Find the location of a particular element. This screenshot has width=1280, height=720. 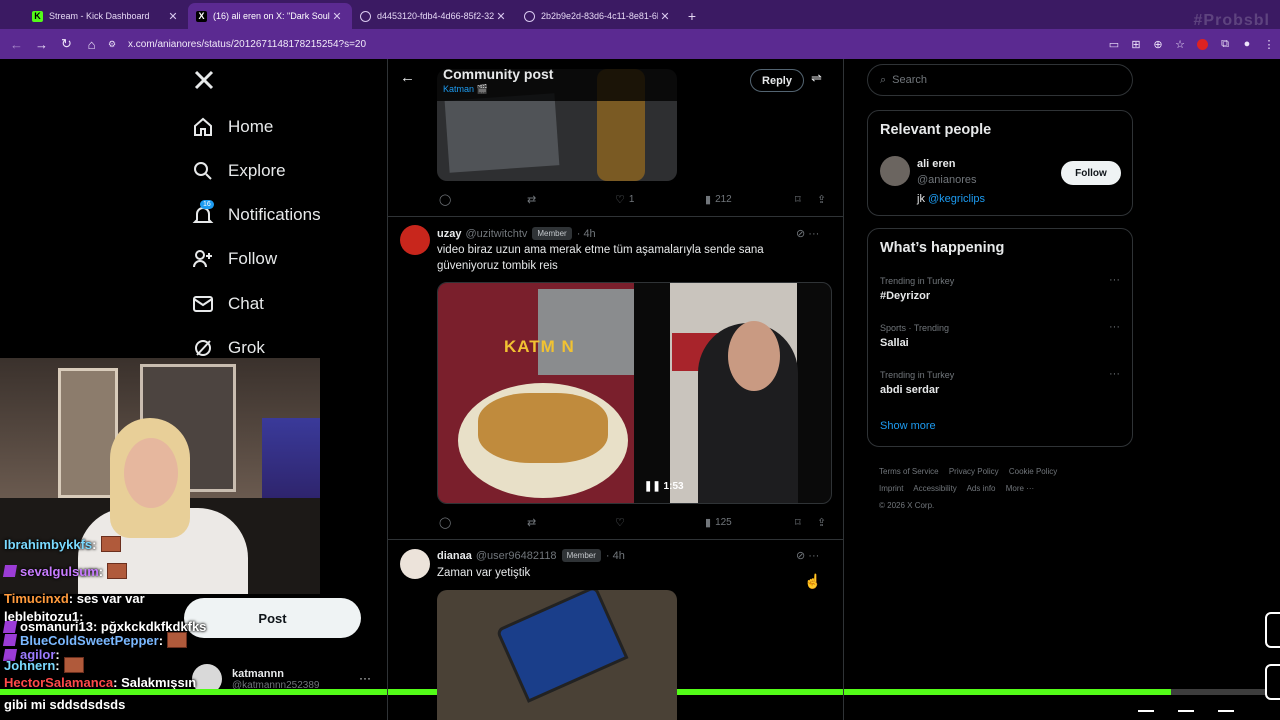

translate-icon: ⊞ is located at coordinates (1136, 44).